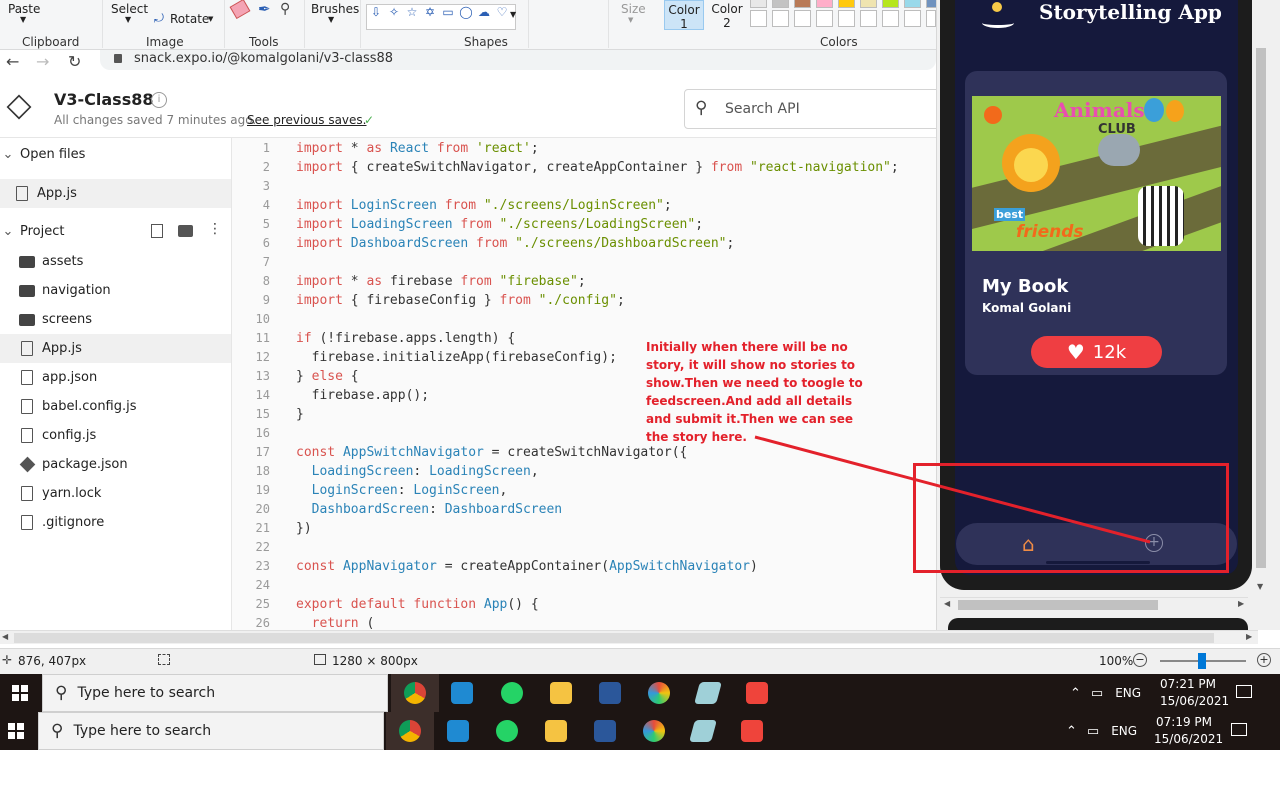 The width and height of the screenshot is (1280, 800). I want to click on color2-button: Color 2, so click(727, 15).